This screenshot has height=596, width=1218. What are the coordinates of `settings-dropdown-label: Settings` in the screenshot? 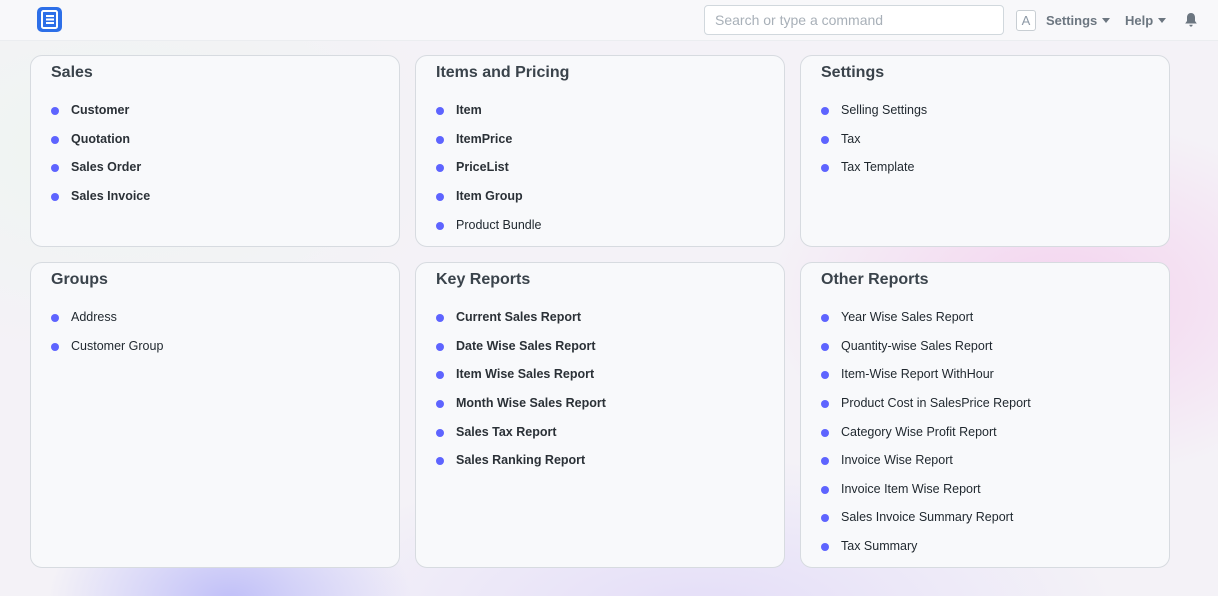 It's located at (1072, 20).